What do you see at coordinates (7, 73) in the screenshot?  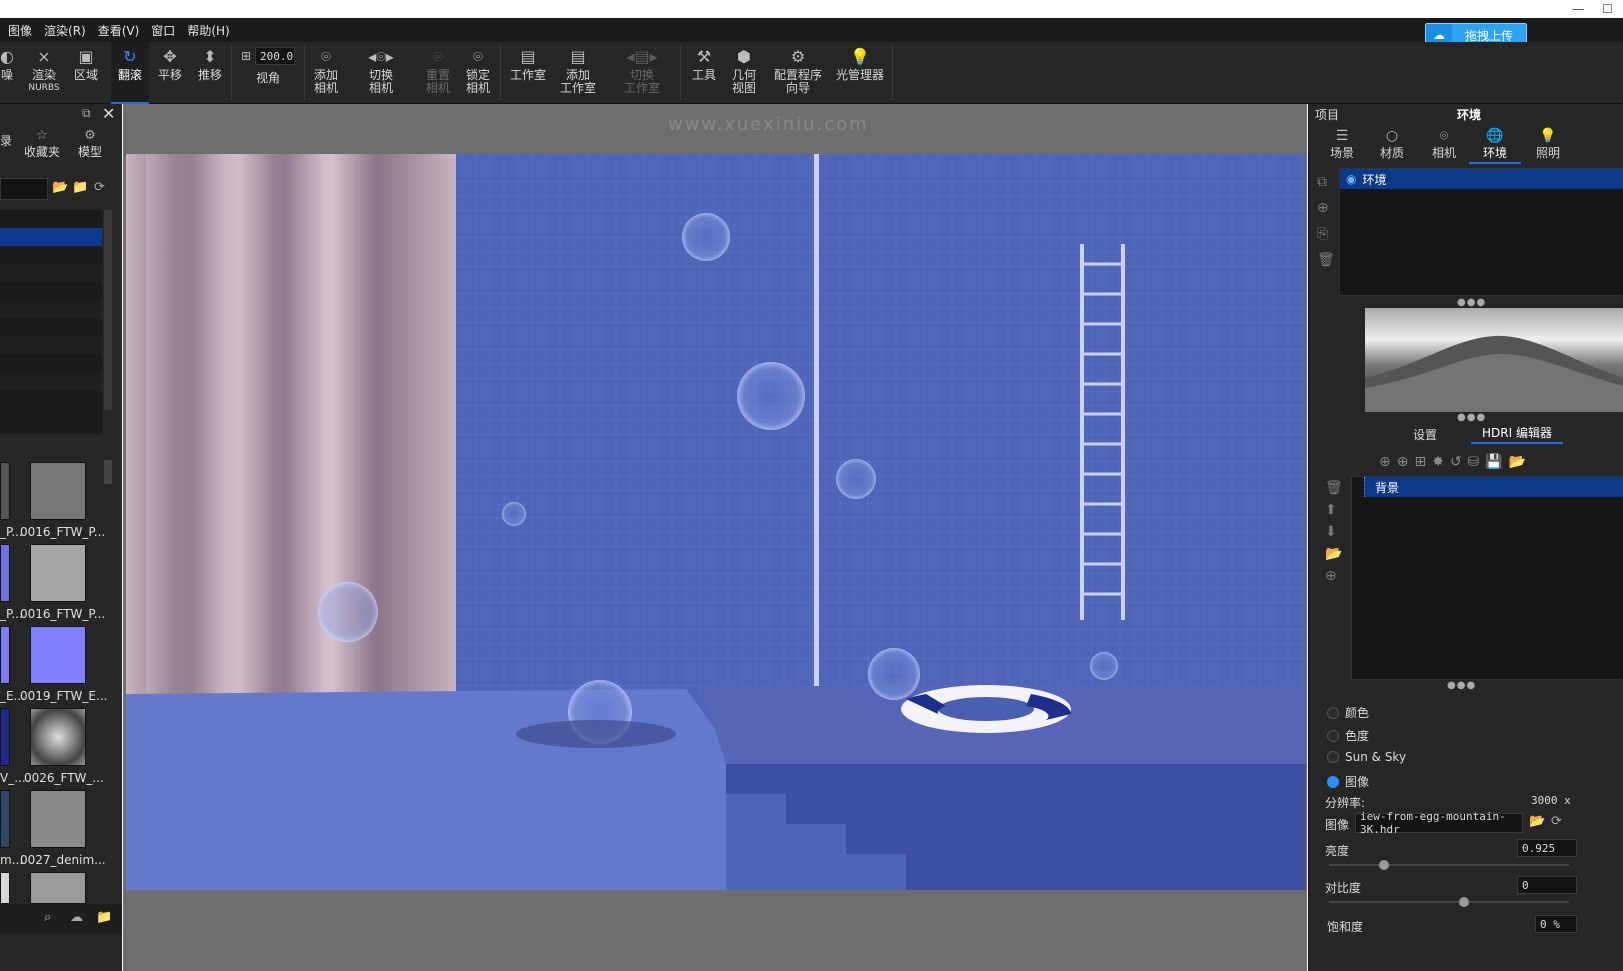 I see `noise-button: ◐ 噪` at bounding box center [7, 73].